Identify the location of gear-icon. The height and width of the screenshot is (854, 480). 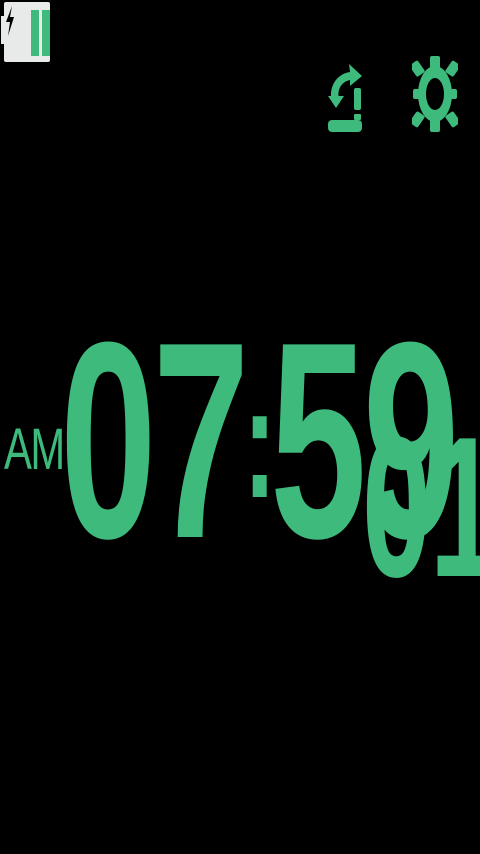
(435, 94).